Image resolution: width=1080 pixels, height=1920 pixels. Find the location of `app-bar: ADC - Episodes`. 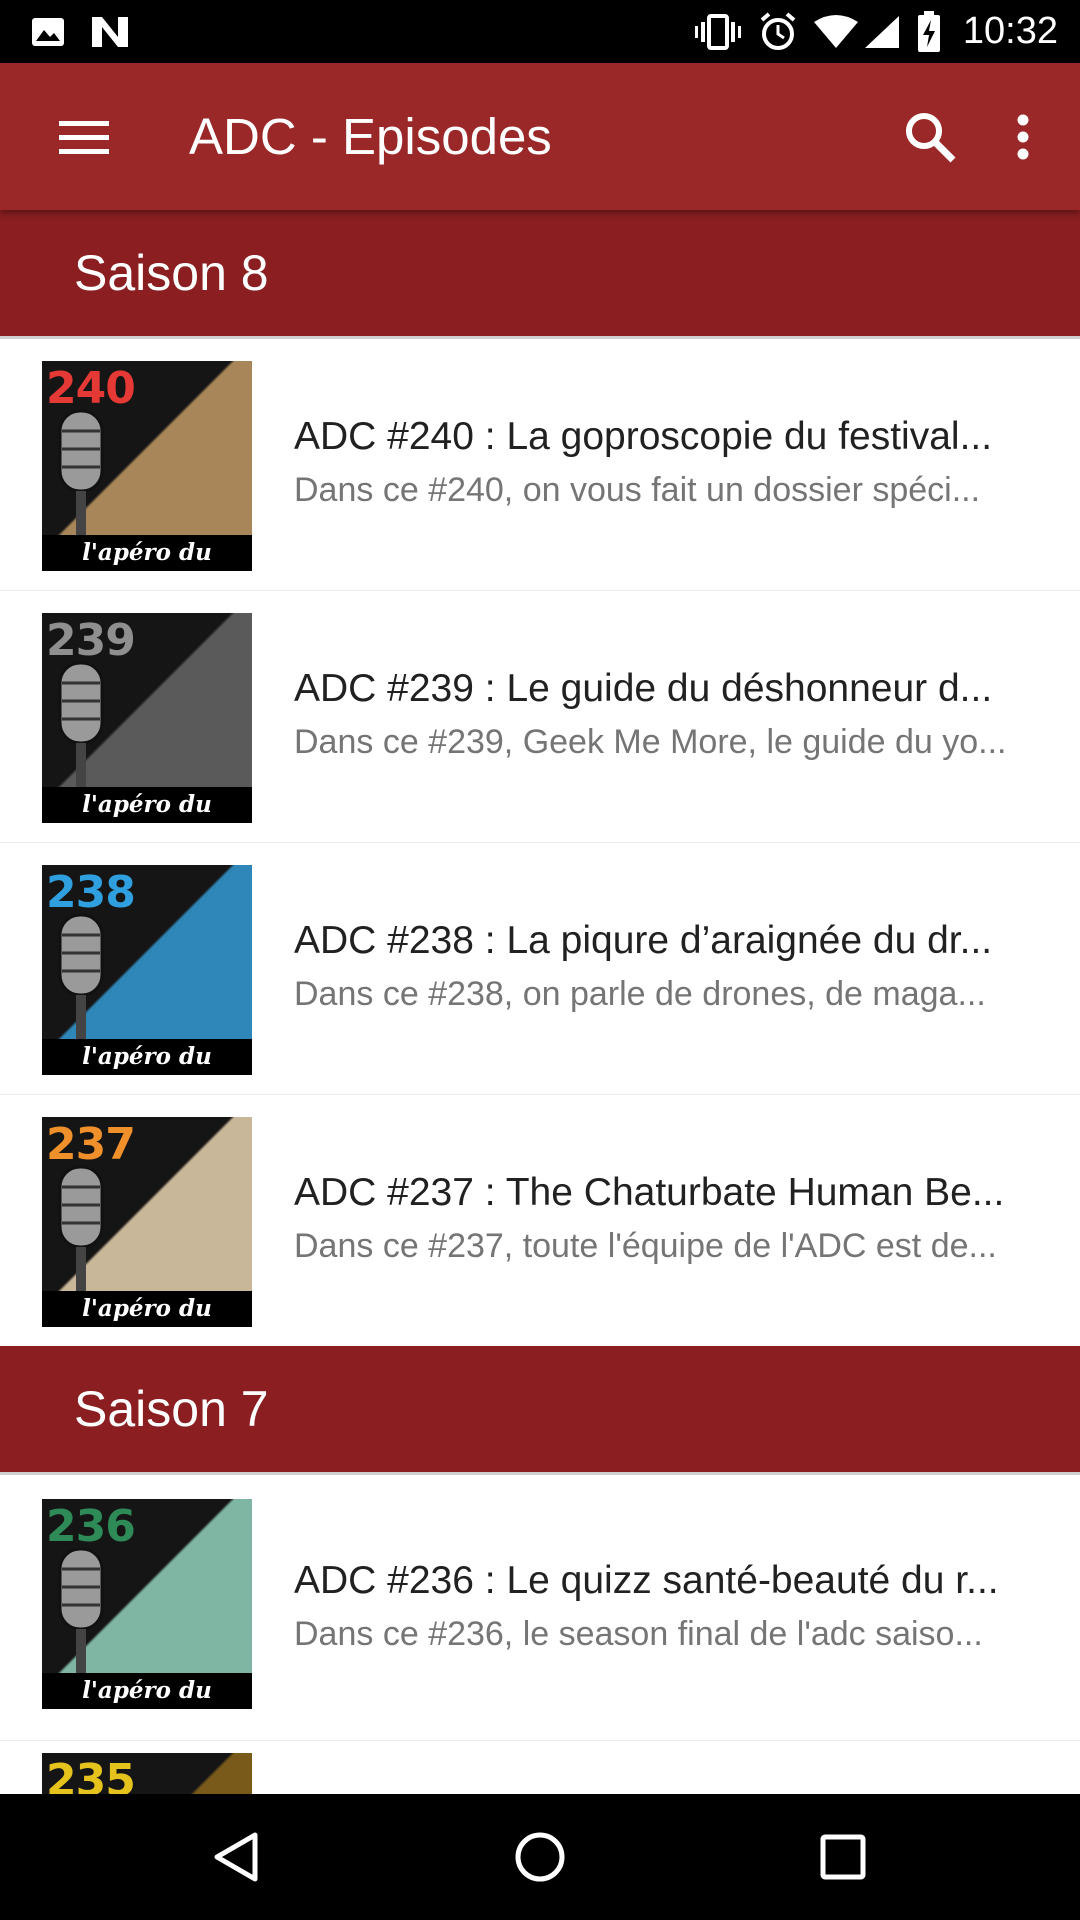

app-bar: ADC - Episodes is located at coordinates (540, 136).